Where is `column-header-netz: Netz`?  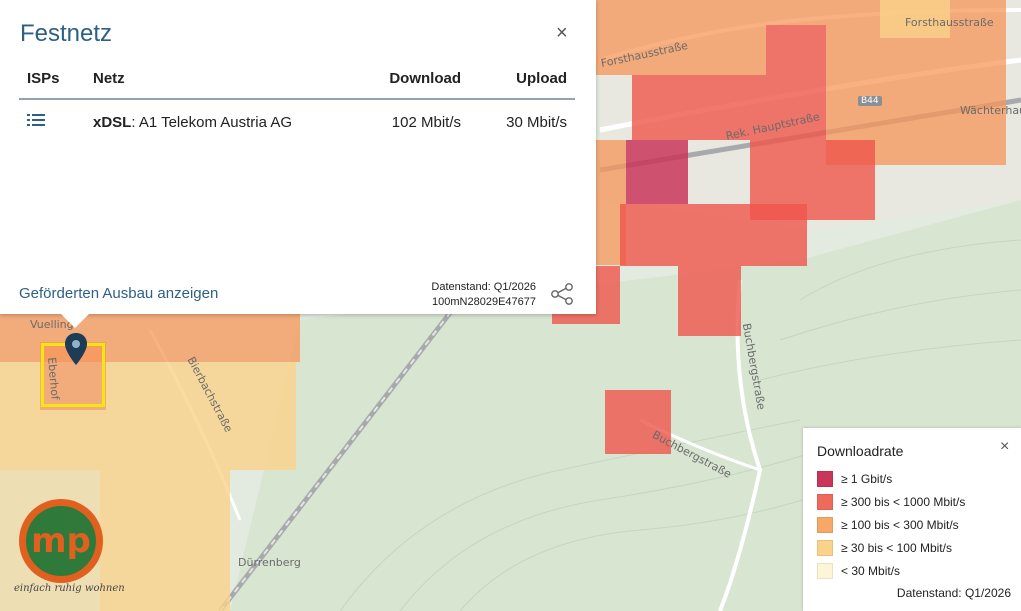
column-header-netz: Netz is located at coordinates (221, 80).